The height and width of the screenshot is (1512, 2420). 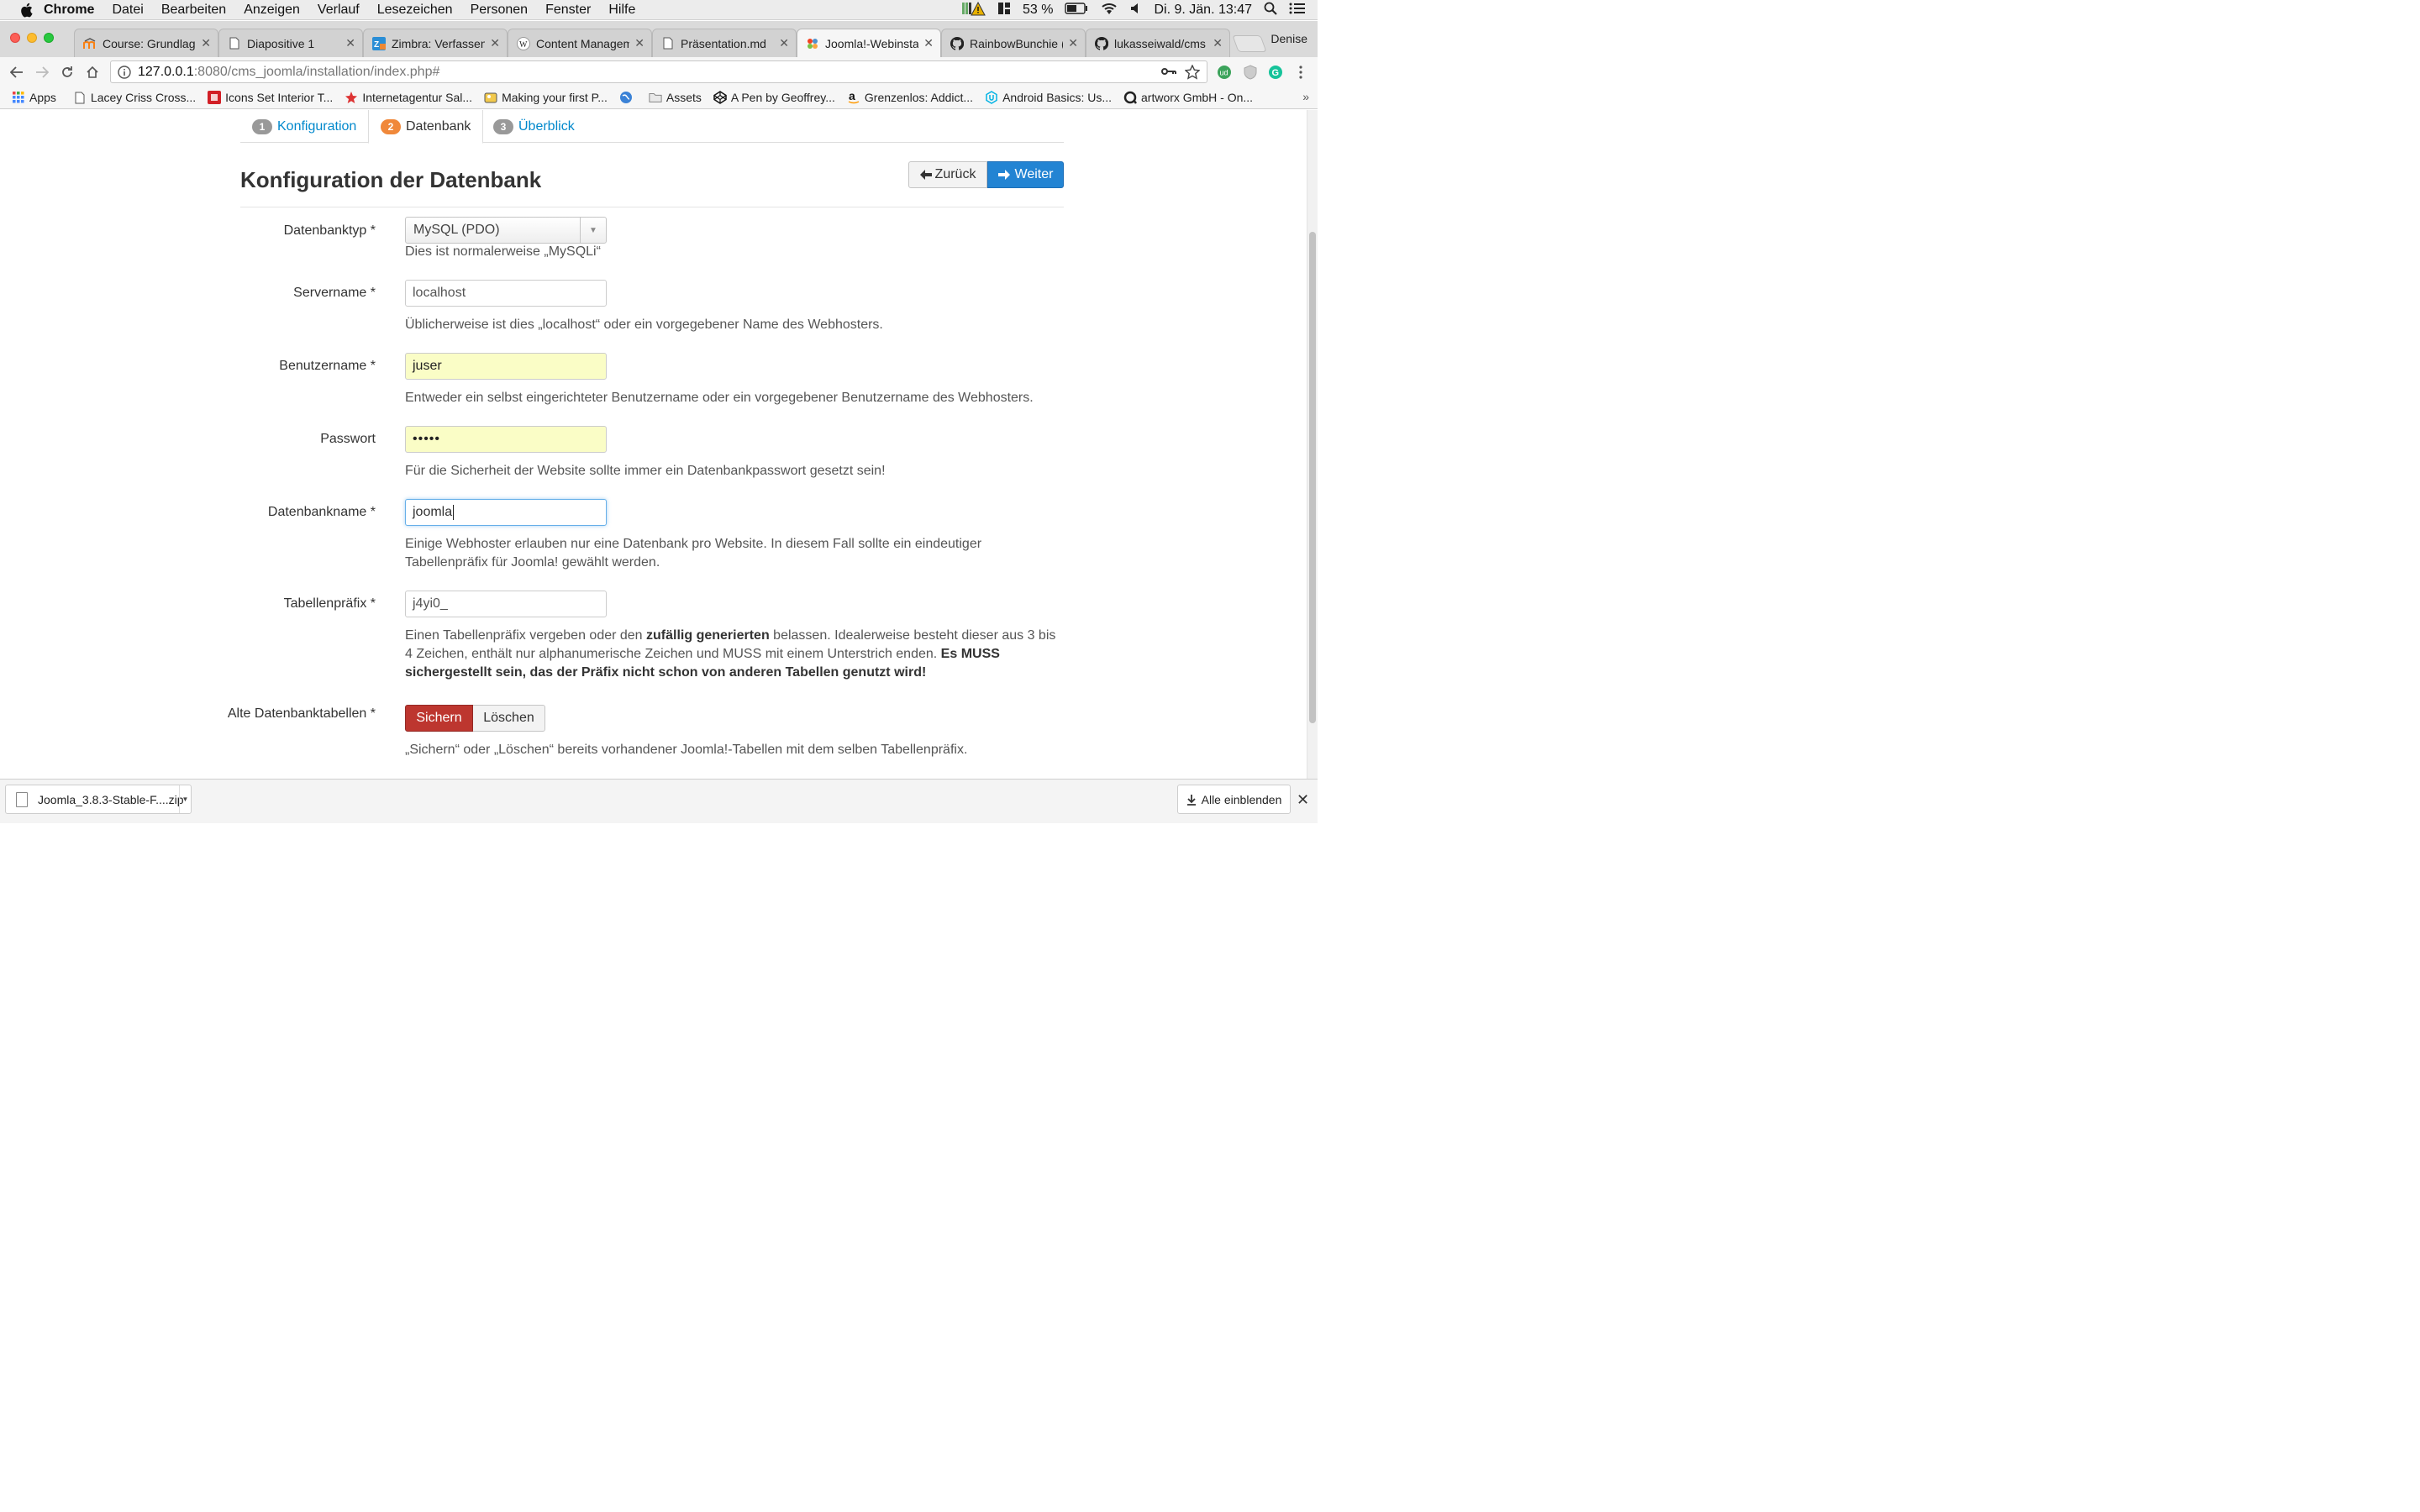 I want to click on image-icon, so click(x=491, y=97).